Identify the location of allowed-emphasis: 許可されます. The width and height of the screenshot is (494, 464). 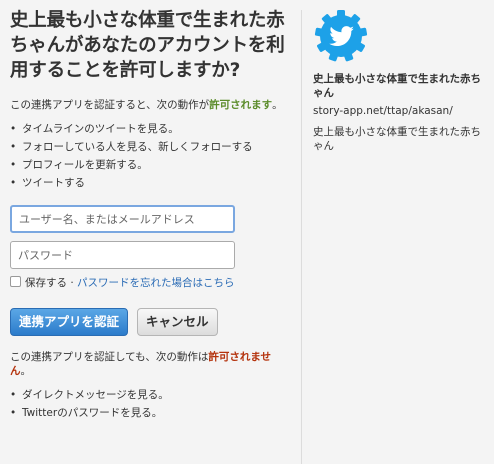
(241, 105).